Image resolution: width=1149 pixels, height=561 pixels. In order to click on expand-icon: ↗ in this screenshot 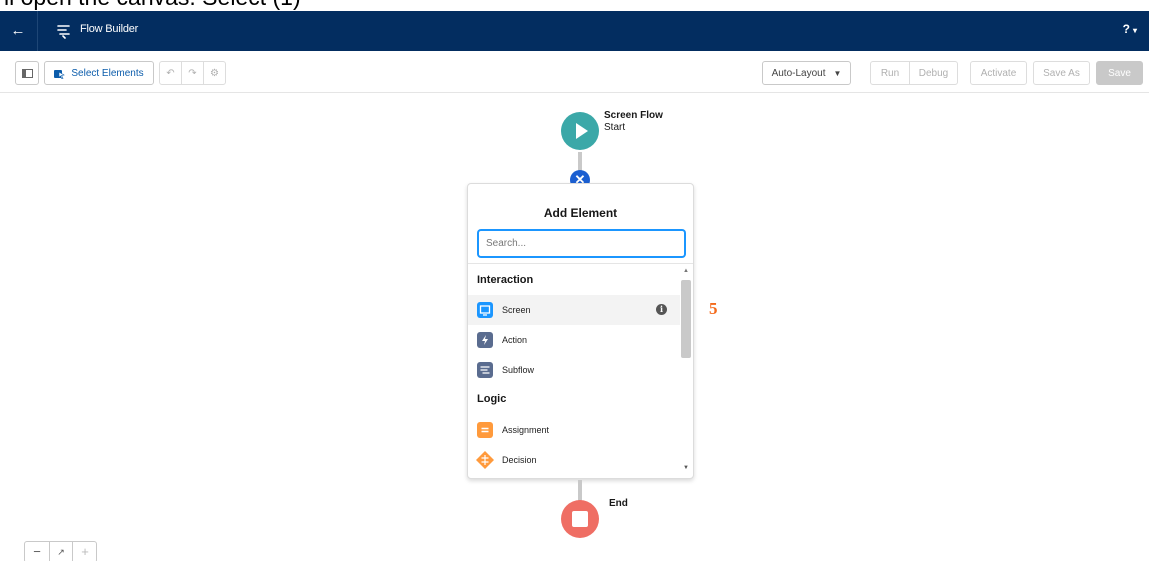, I will do `click(61, 552)`.